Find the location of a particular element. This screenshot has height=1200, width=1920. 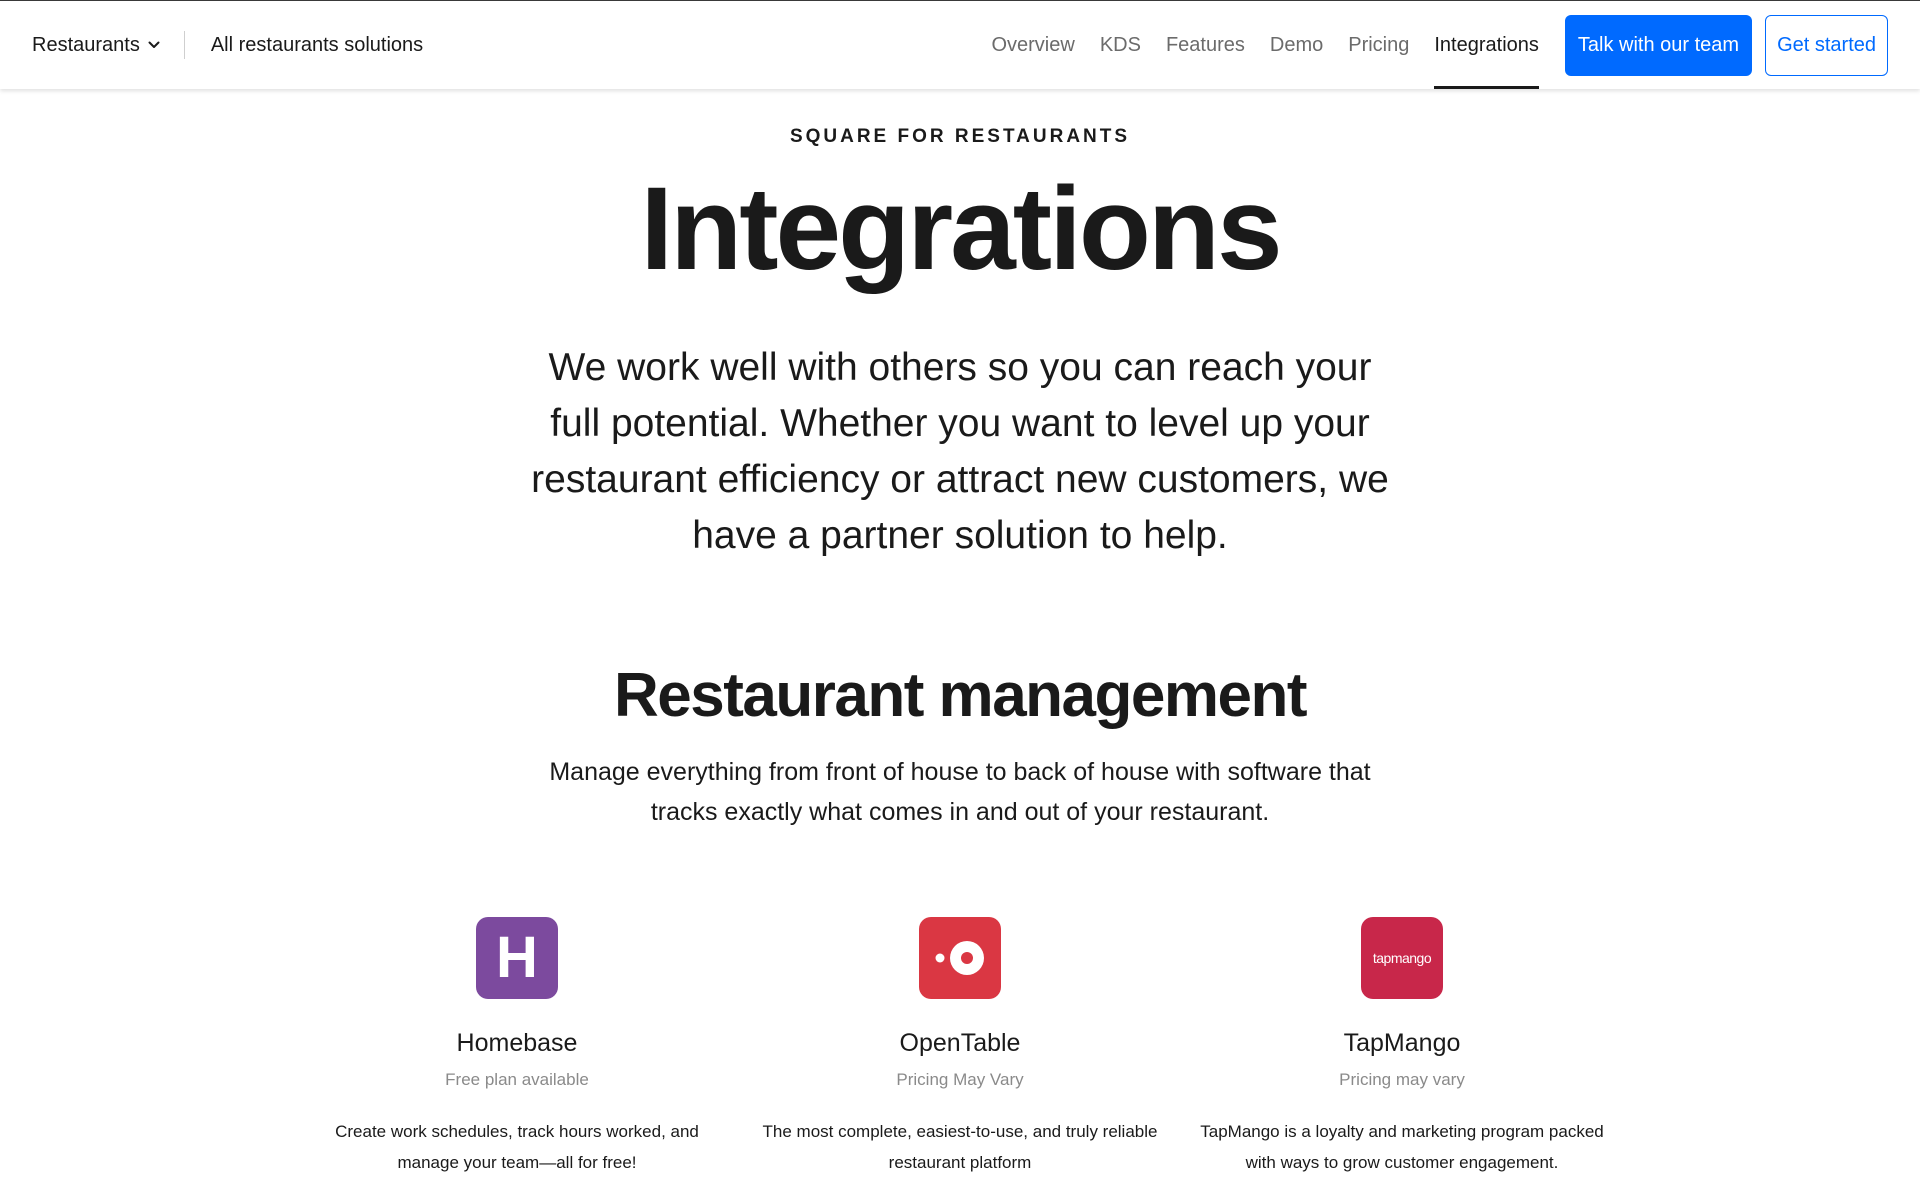

talk-with-our-team-button: Talk with our team is located at coordinates (1658, 45).